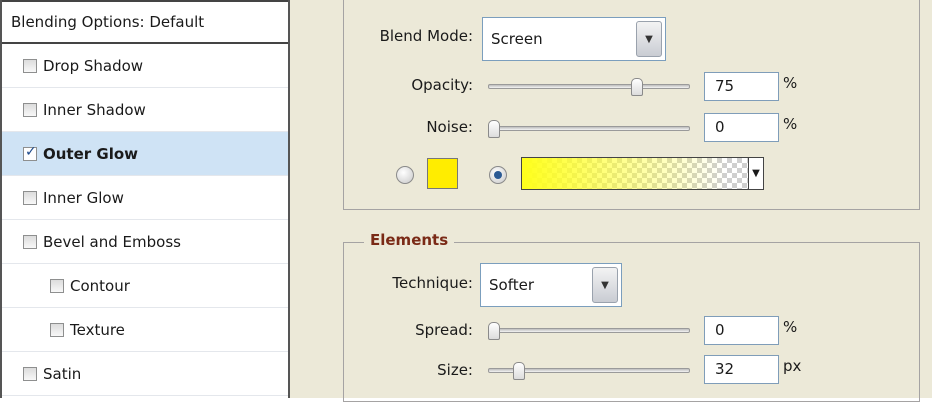  I want to click on glow-gradient-picker, so click(635, 173).